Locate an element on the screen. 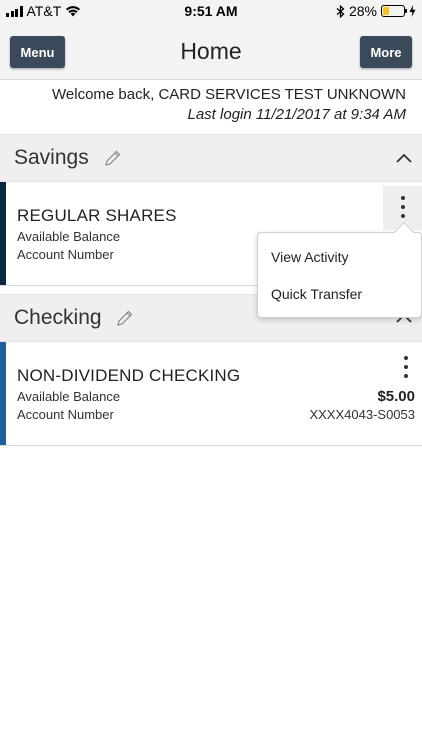 Image resolution: width=422 pixels, height=750 pixels. charging-icon is located at coordinates (412, 11).